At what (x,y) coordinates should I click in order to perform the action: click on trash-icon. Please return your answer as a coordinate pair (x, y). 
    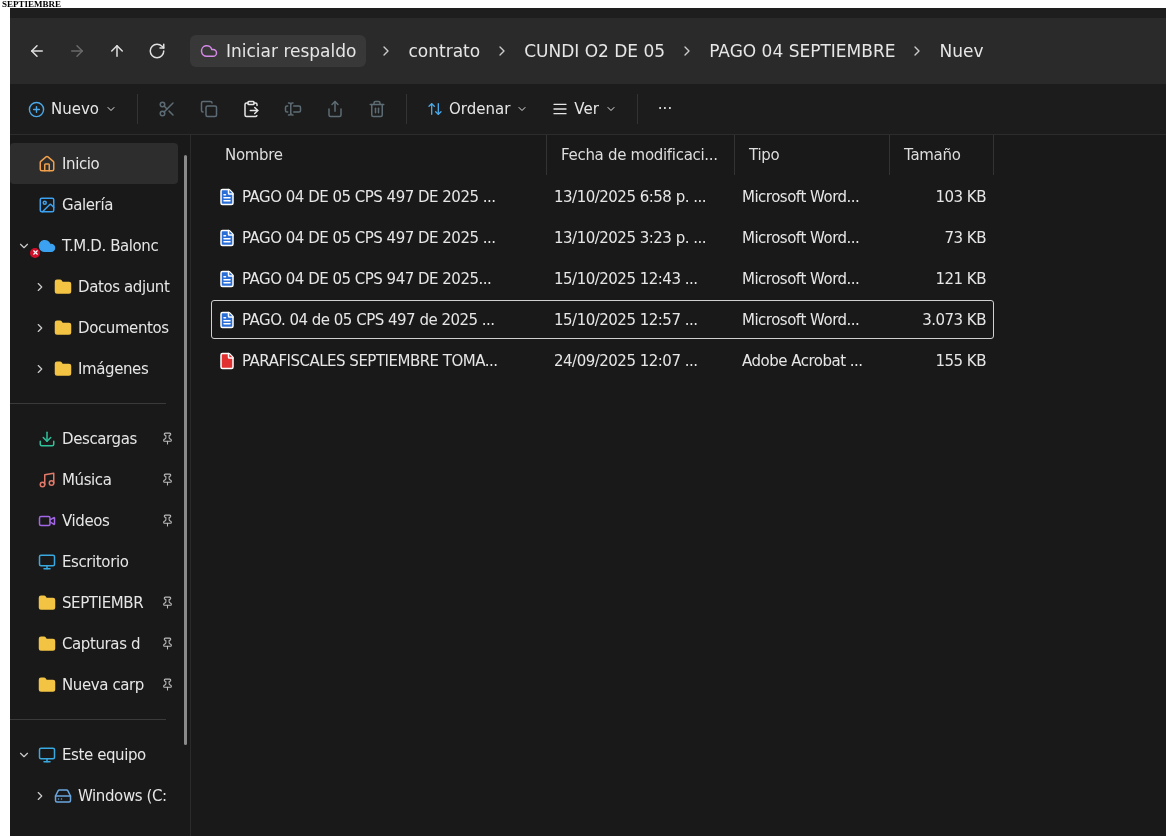
    Looking at the image, I should click on (377, 109).